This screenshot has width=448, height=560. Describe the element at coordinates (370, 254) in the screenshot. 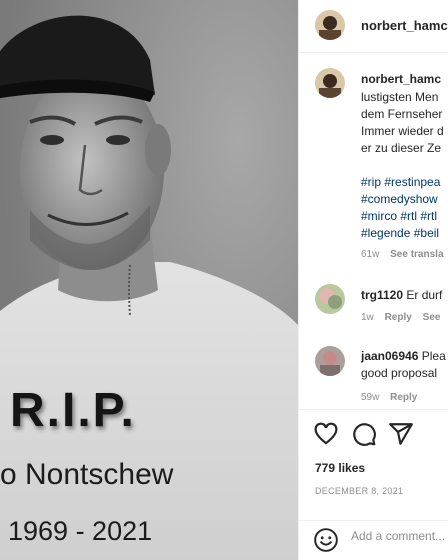

I see `caption-age: 61w` at that location.